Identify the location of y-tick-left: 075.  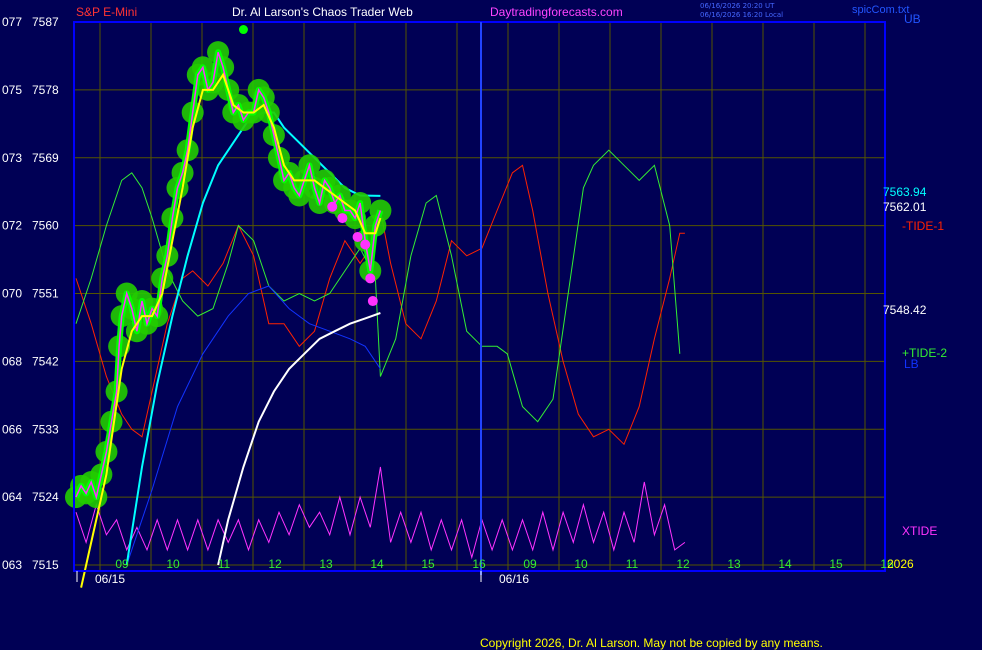
(12, 90).